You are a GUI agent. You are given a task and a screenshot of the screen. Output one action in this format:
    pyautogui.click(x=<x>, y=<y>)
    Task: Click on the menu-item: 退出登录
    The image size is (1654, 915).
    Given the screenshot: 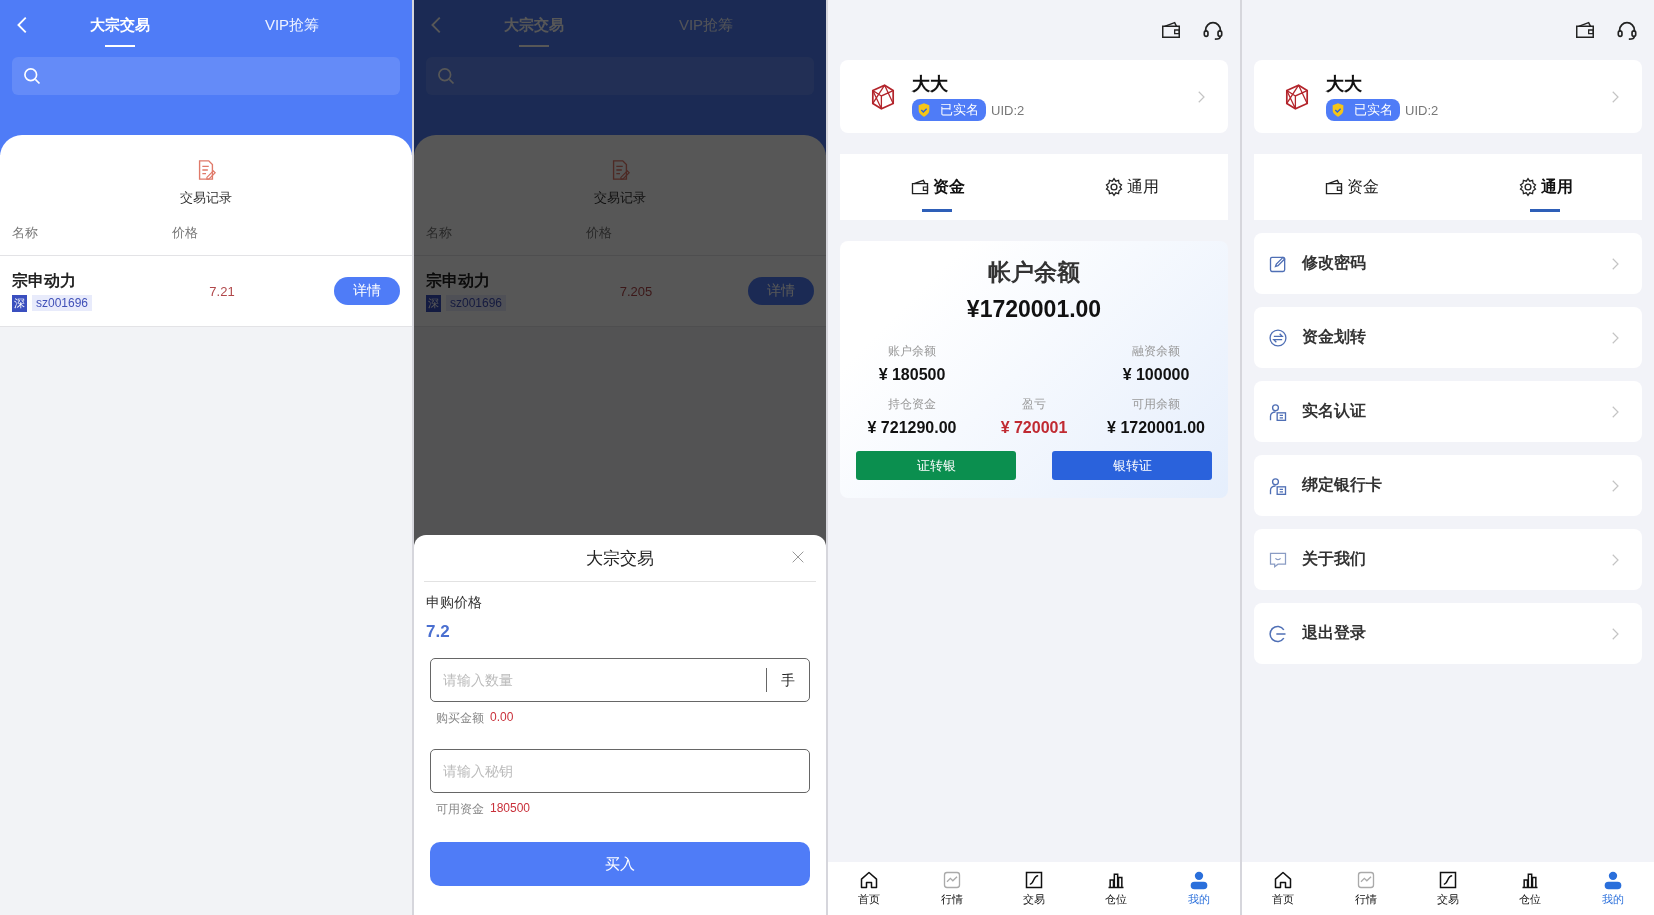 What is the action you would take?
    pyautogui.click(x=1448, y=633)
    